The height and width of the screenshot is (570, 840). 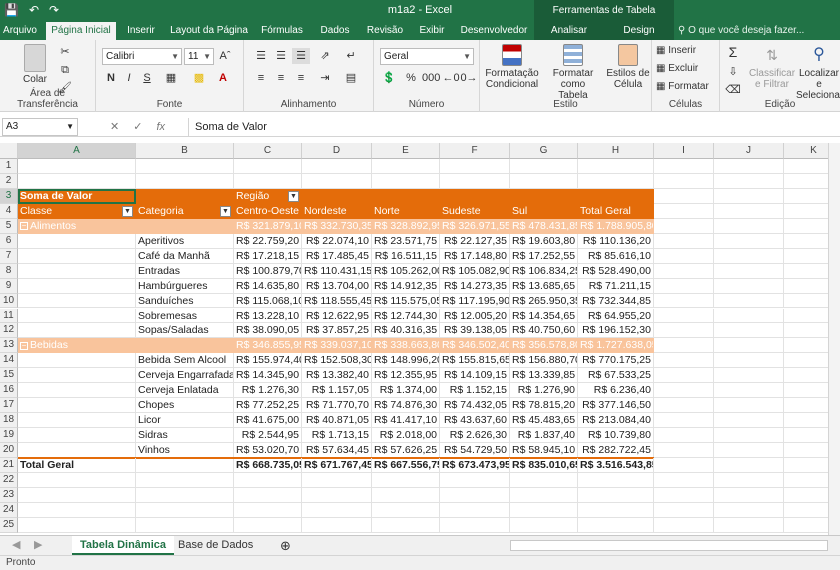 I want to click on category-value: R$ 2.626,30, so click(x=475, y=436).